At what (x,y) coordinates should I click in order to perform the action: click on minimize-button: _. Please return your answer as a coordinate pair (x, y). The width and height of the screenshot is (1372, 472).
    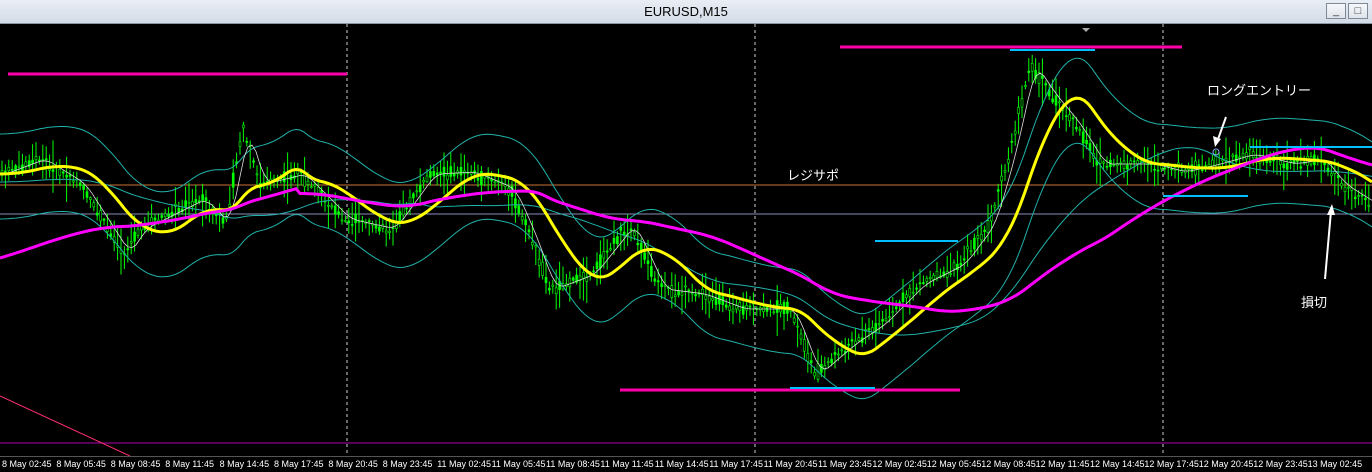
    Looking at the image, I should click on (1336, 11).